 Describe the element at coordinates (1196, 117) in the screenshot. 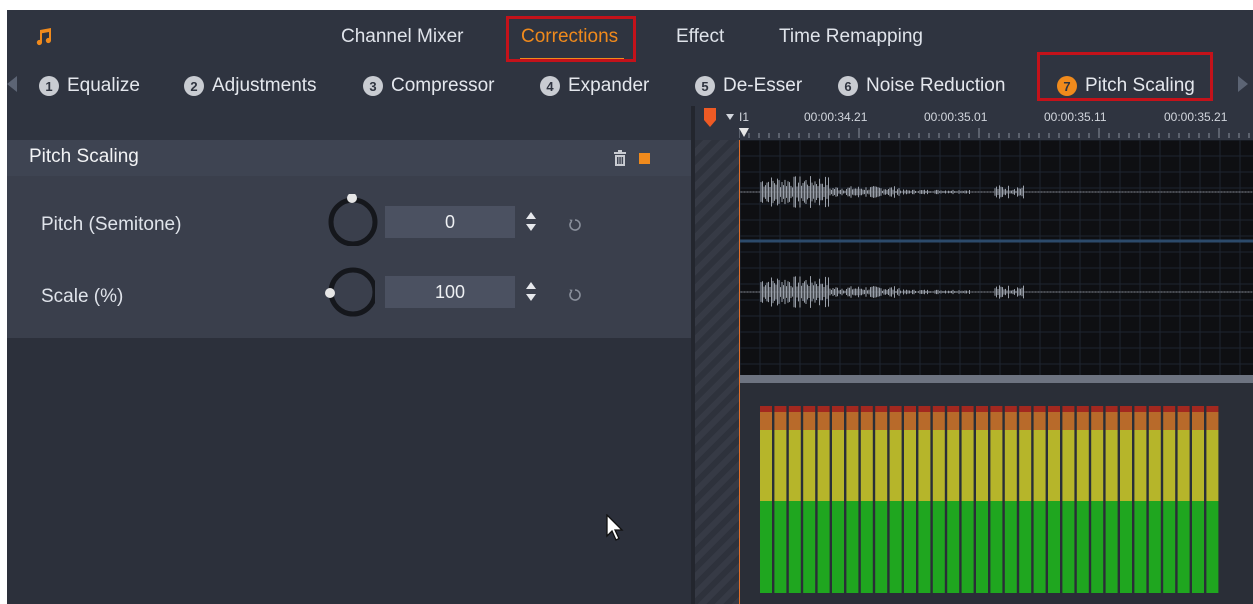

I see `timecode-4: 00:00:35.21` at that location.